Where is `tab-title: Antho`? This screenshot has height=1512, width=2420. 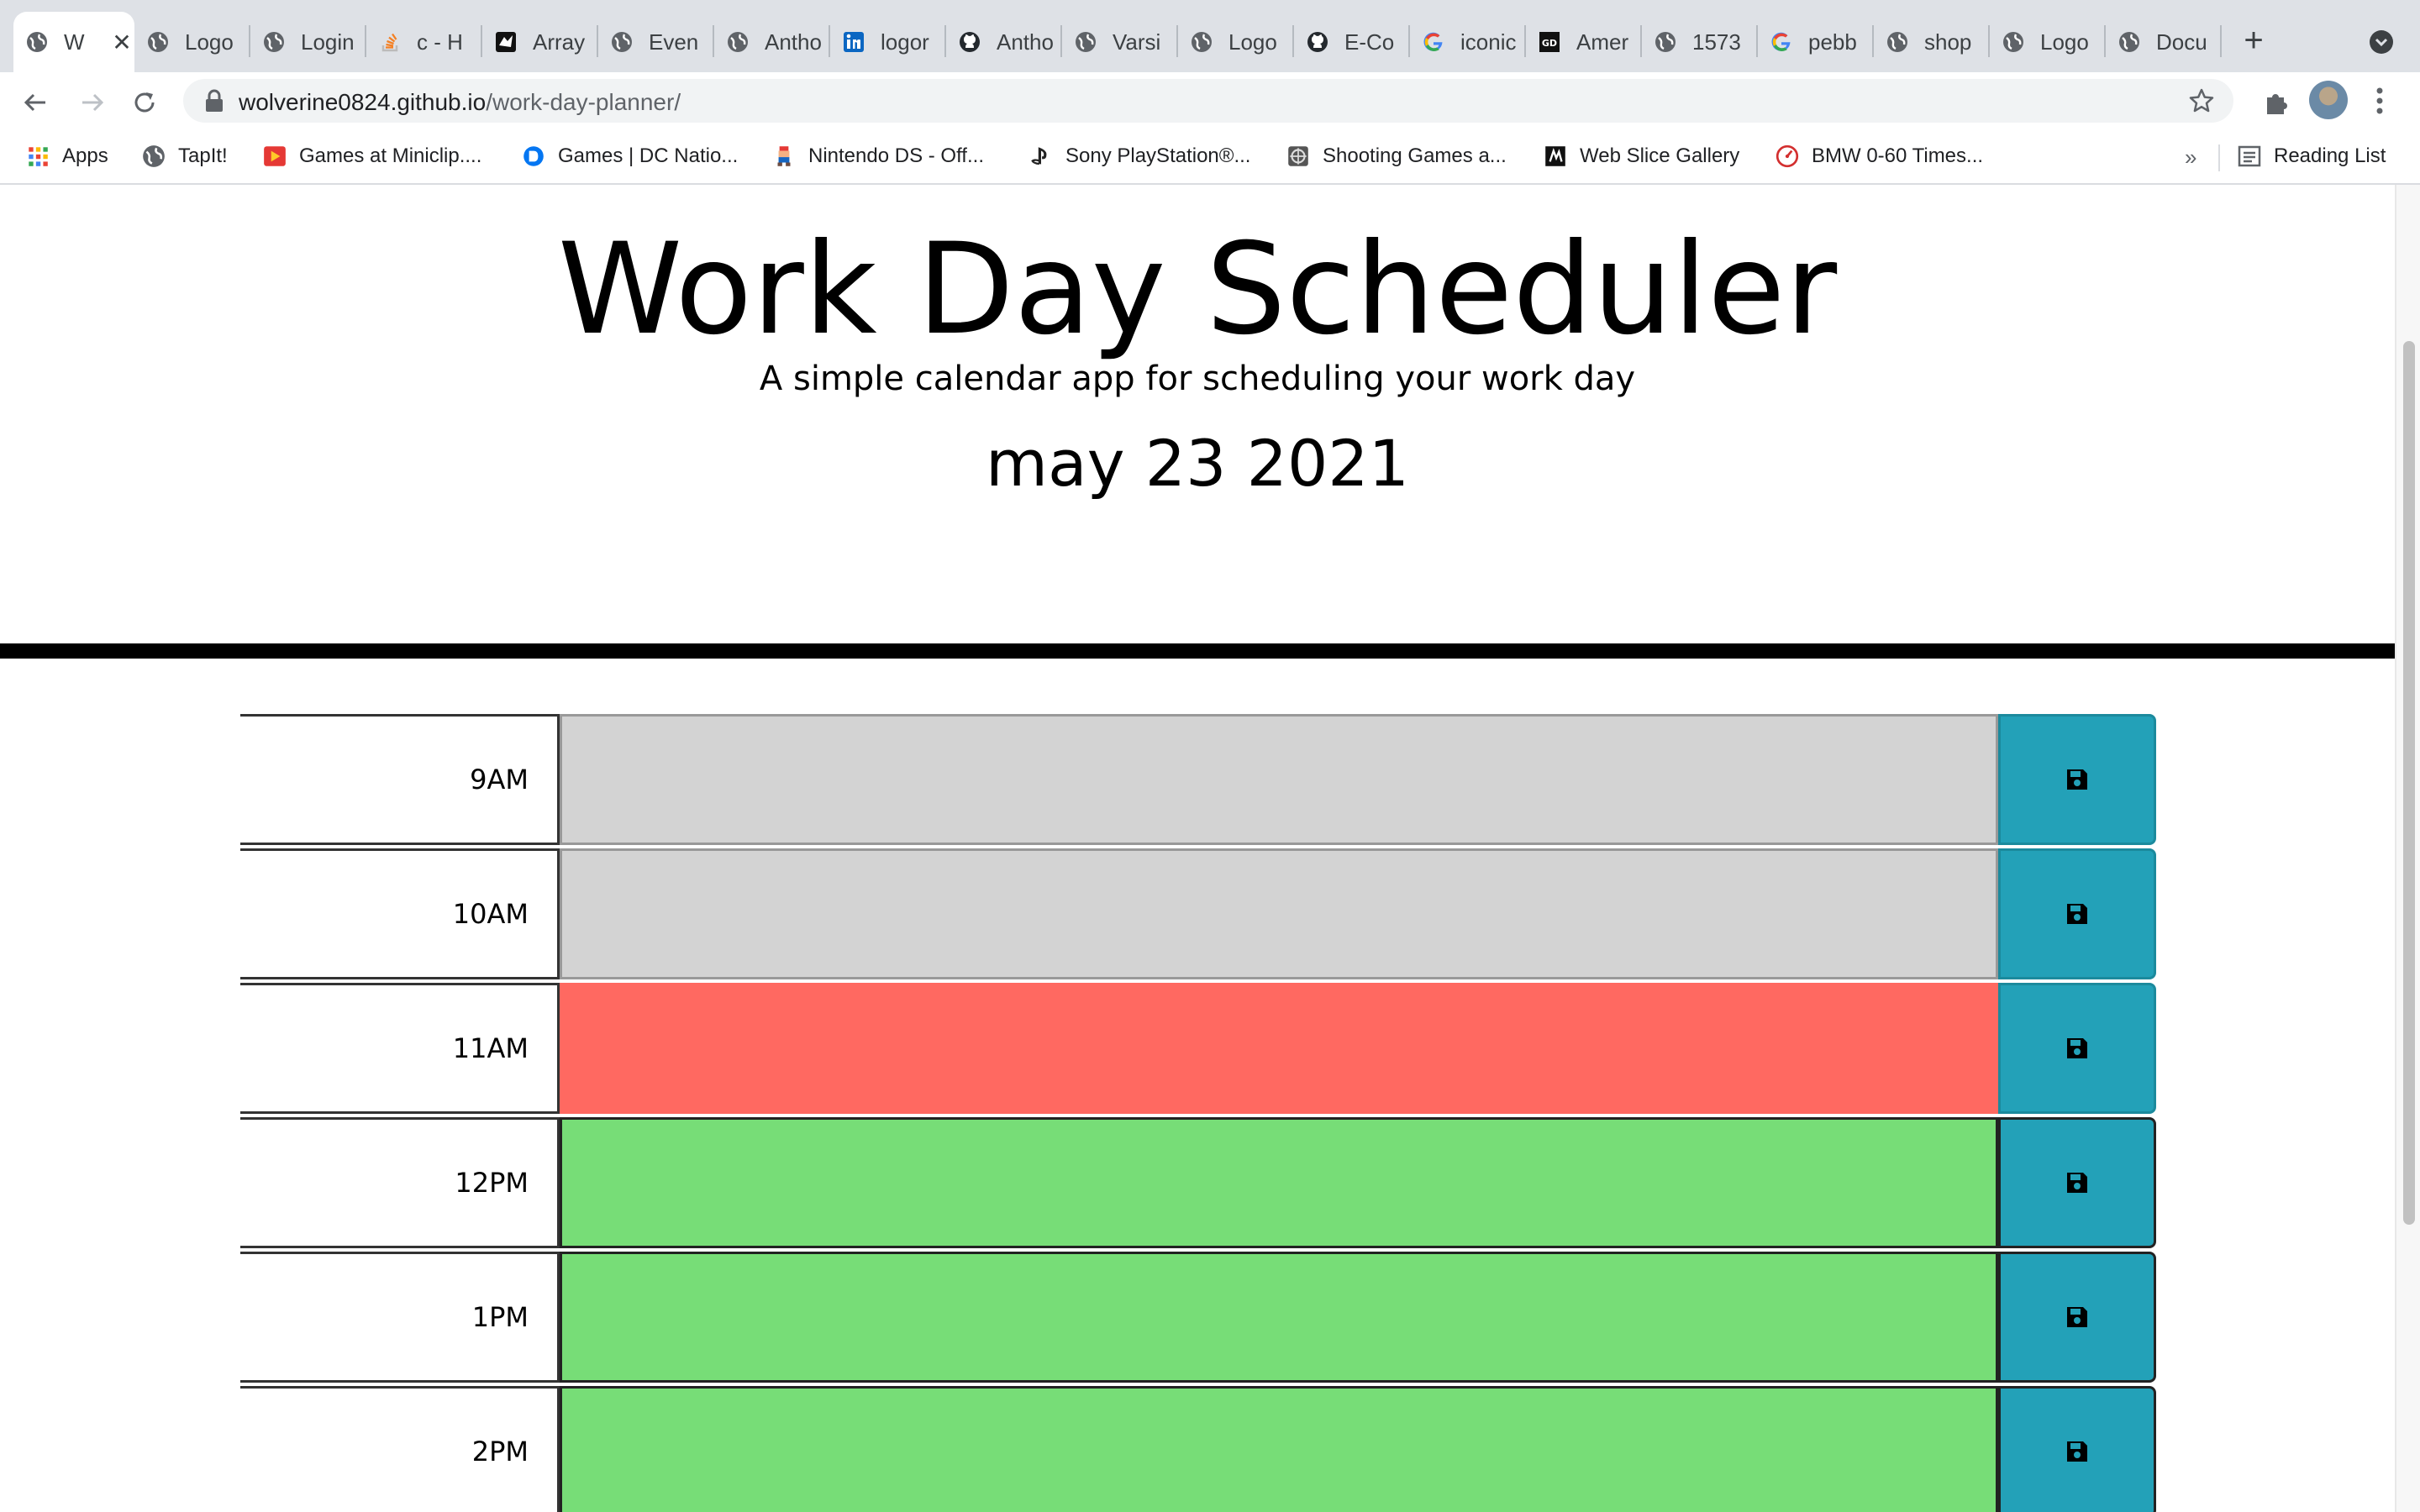
tab-title: Antho is located at coordinates (1025, 42).